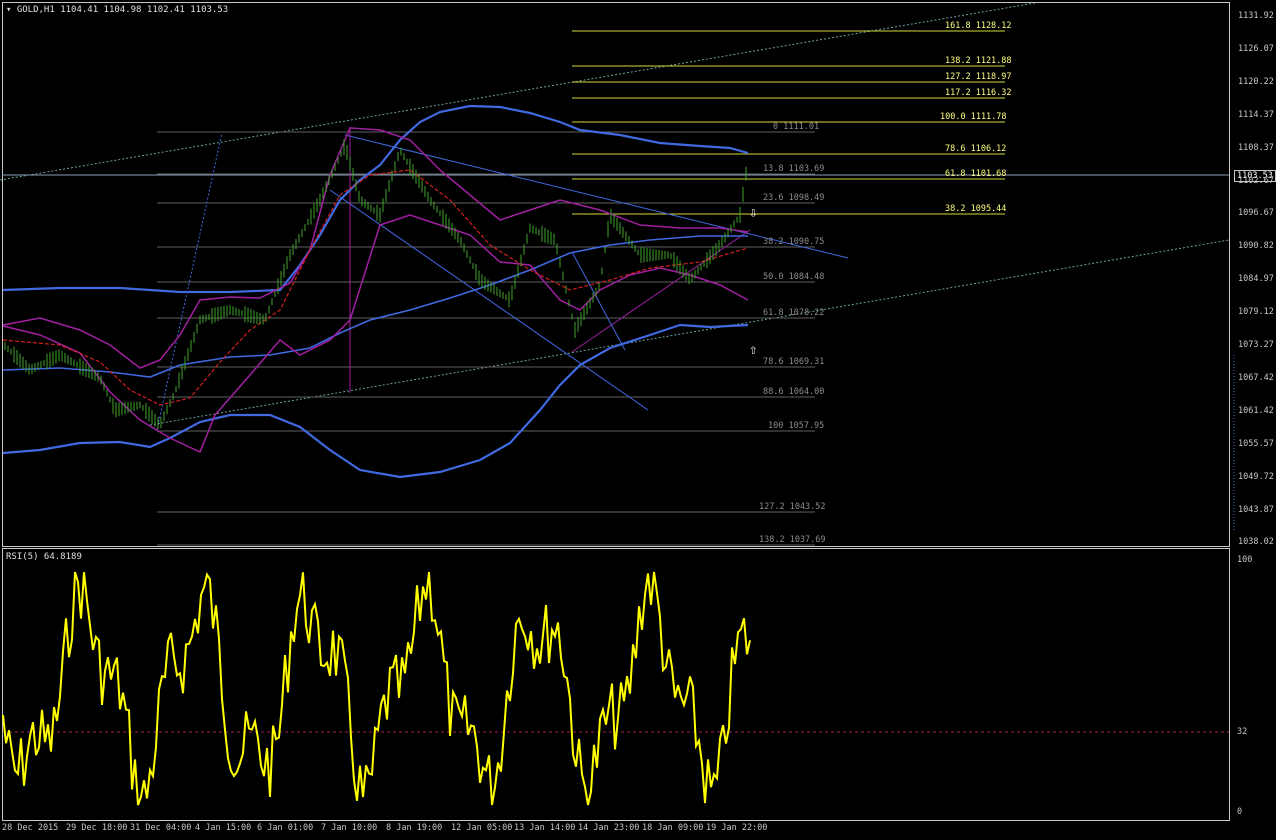  Describe the element at coordinates (1256, 114) in the screenshot. I see `price-tick-label: 1114.37` at that location.